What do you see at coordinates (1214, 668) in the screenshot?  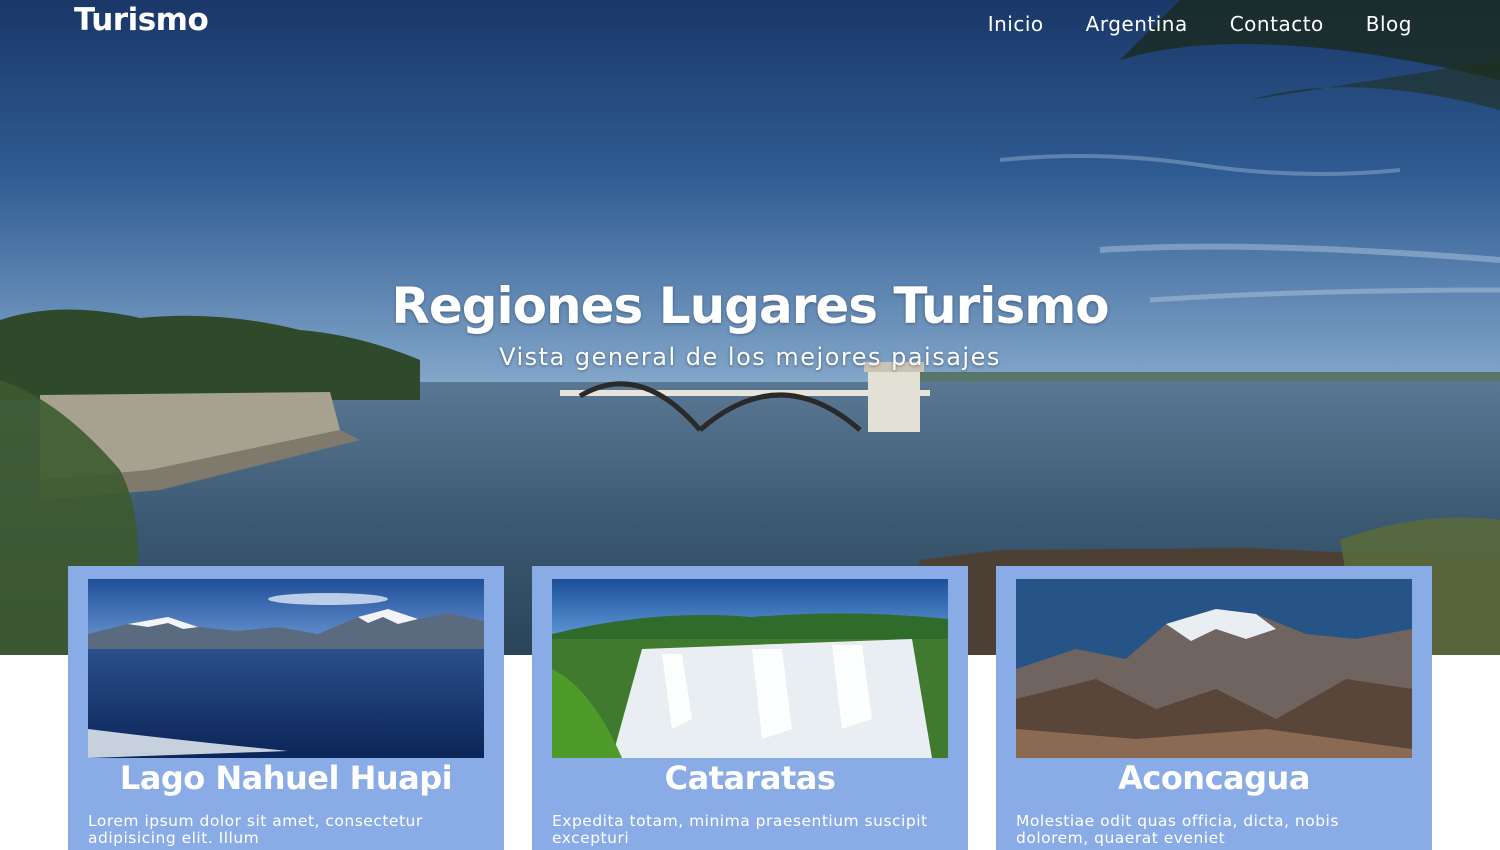 I see `card-photo-mountain` at bounding box center [1214, 668].